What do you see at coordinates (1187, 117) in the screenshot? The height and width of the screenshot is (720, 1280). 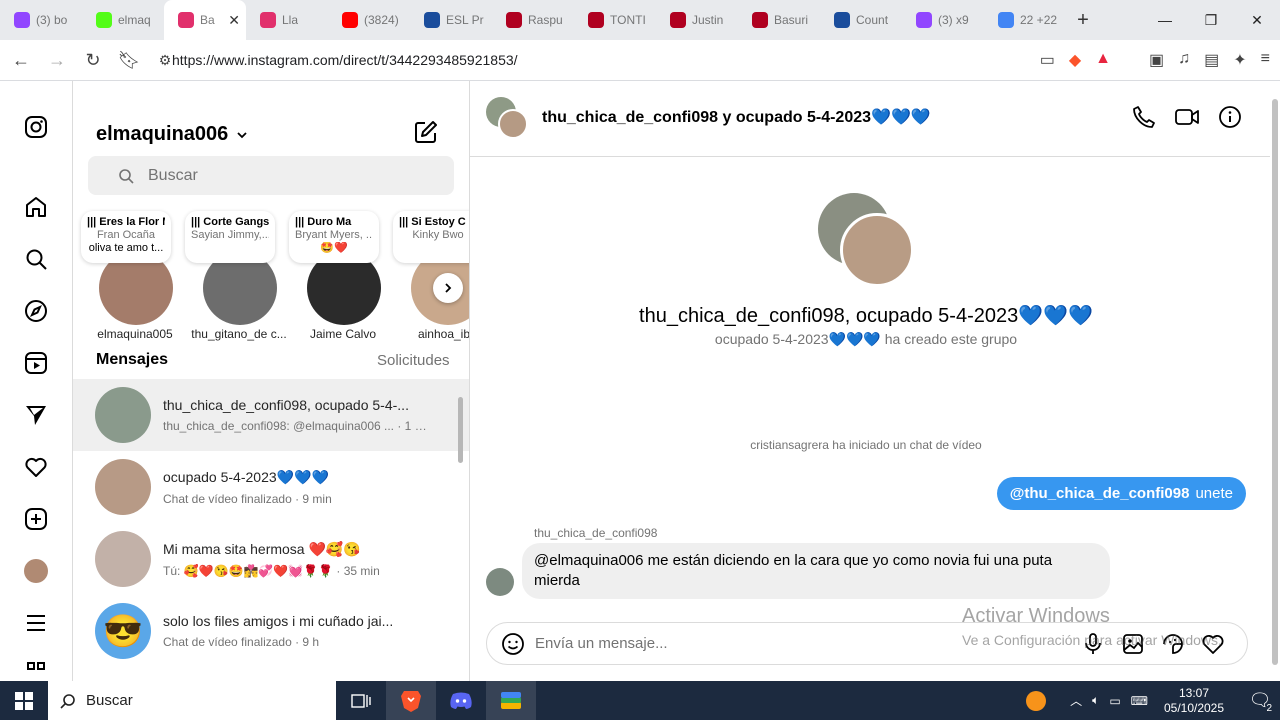 I see `video-call-icon` at bounding box center [1187, 117].